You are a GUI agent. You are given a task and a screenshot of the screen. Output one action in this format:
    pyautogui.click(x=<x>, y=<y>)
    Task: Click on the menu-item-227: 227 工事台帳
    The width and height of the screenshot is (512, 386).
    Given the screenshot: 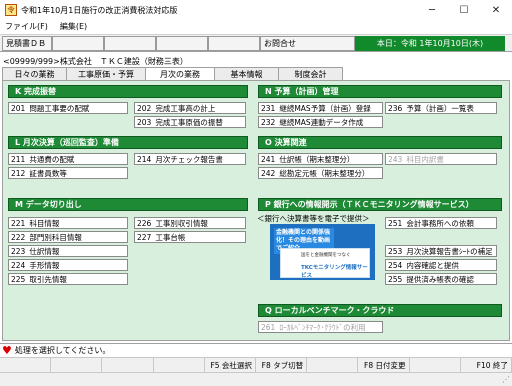 What is the action you would take?
    pyautogui.click(x=190, y=237)
    